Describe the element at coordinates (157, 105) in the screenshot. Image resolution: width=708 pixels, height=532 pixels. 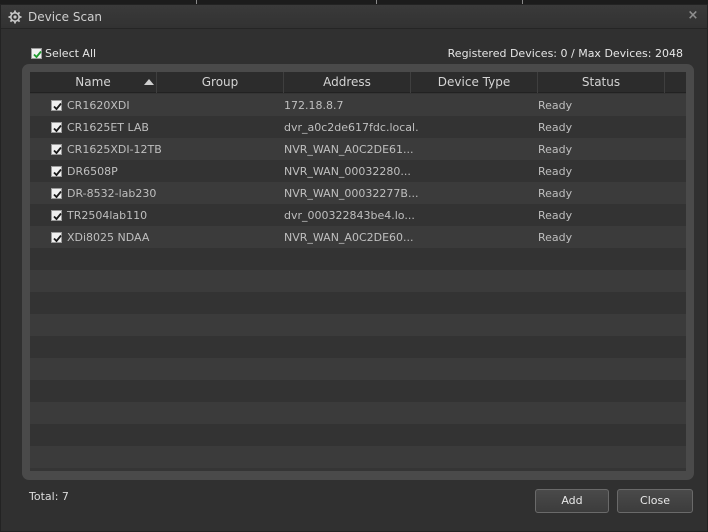
I see `cell-name: CR1620XDI` at that location.